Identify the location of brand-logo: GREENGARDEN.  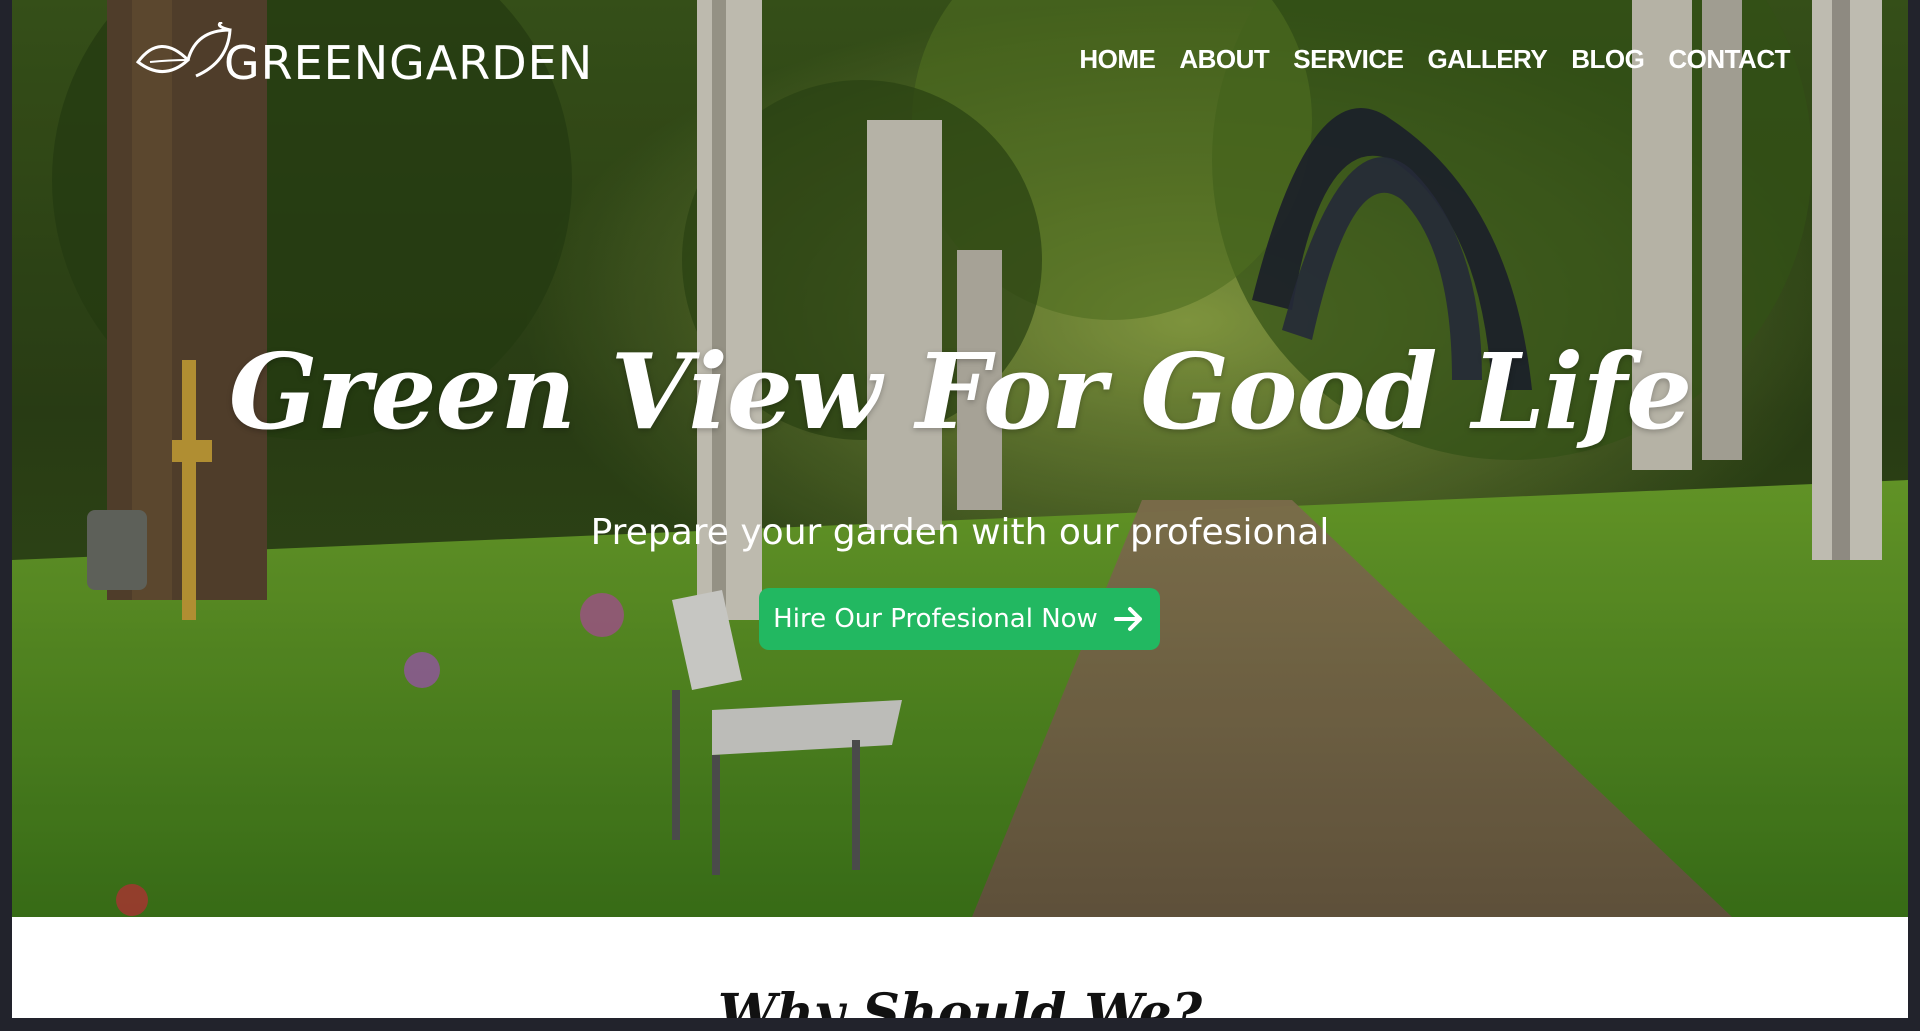
(361, 55).